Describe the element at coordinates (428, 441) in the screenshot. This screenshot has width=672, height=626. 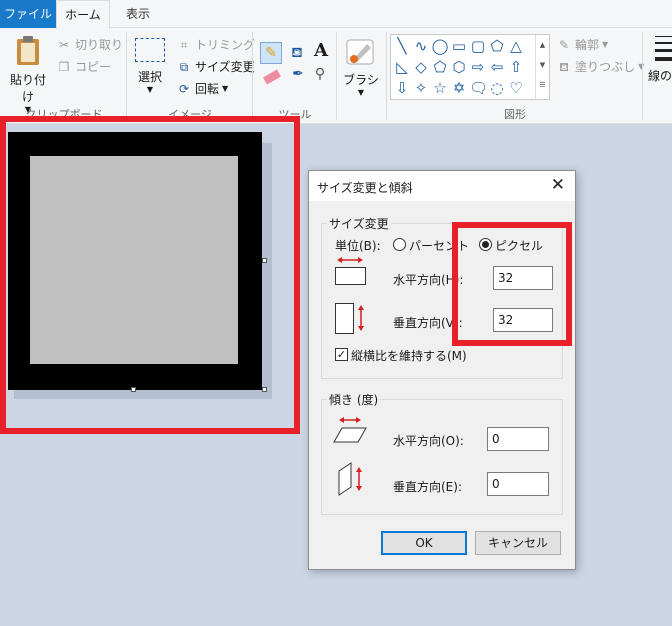
I see `skew-horizontal-label: 水平方向(O):` at that location.